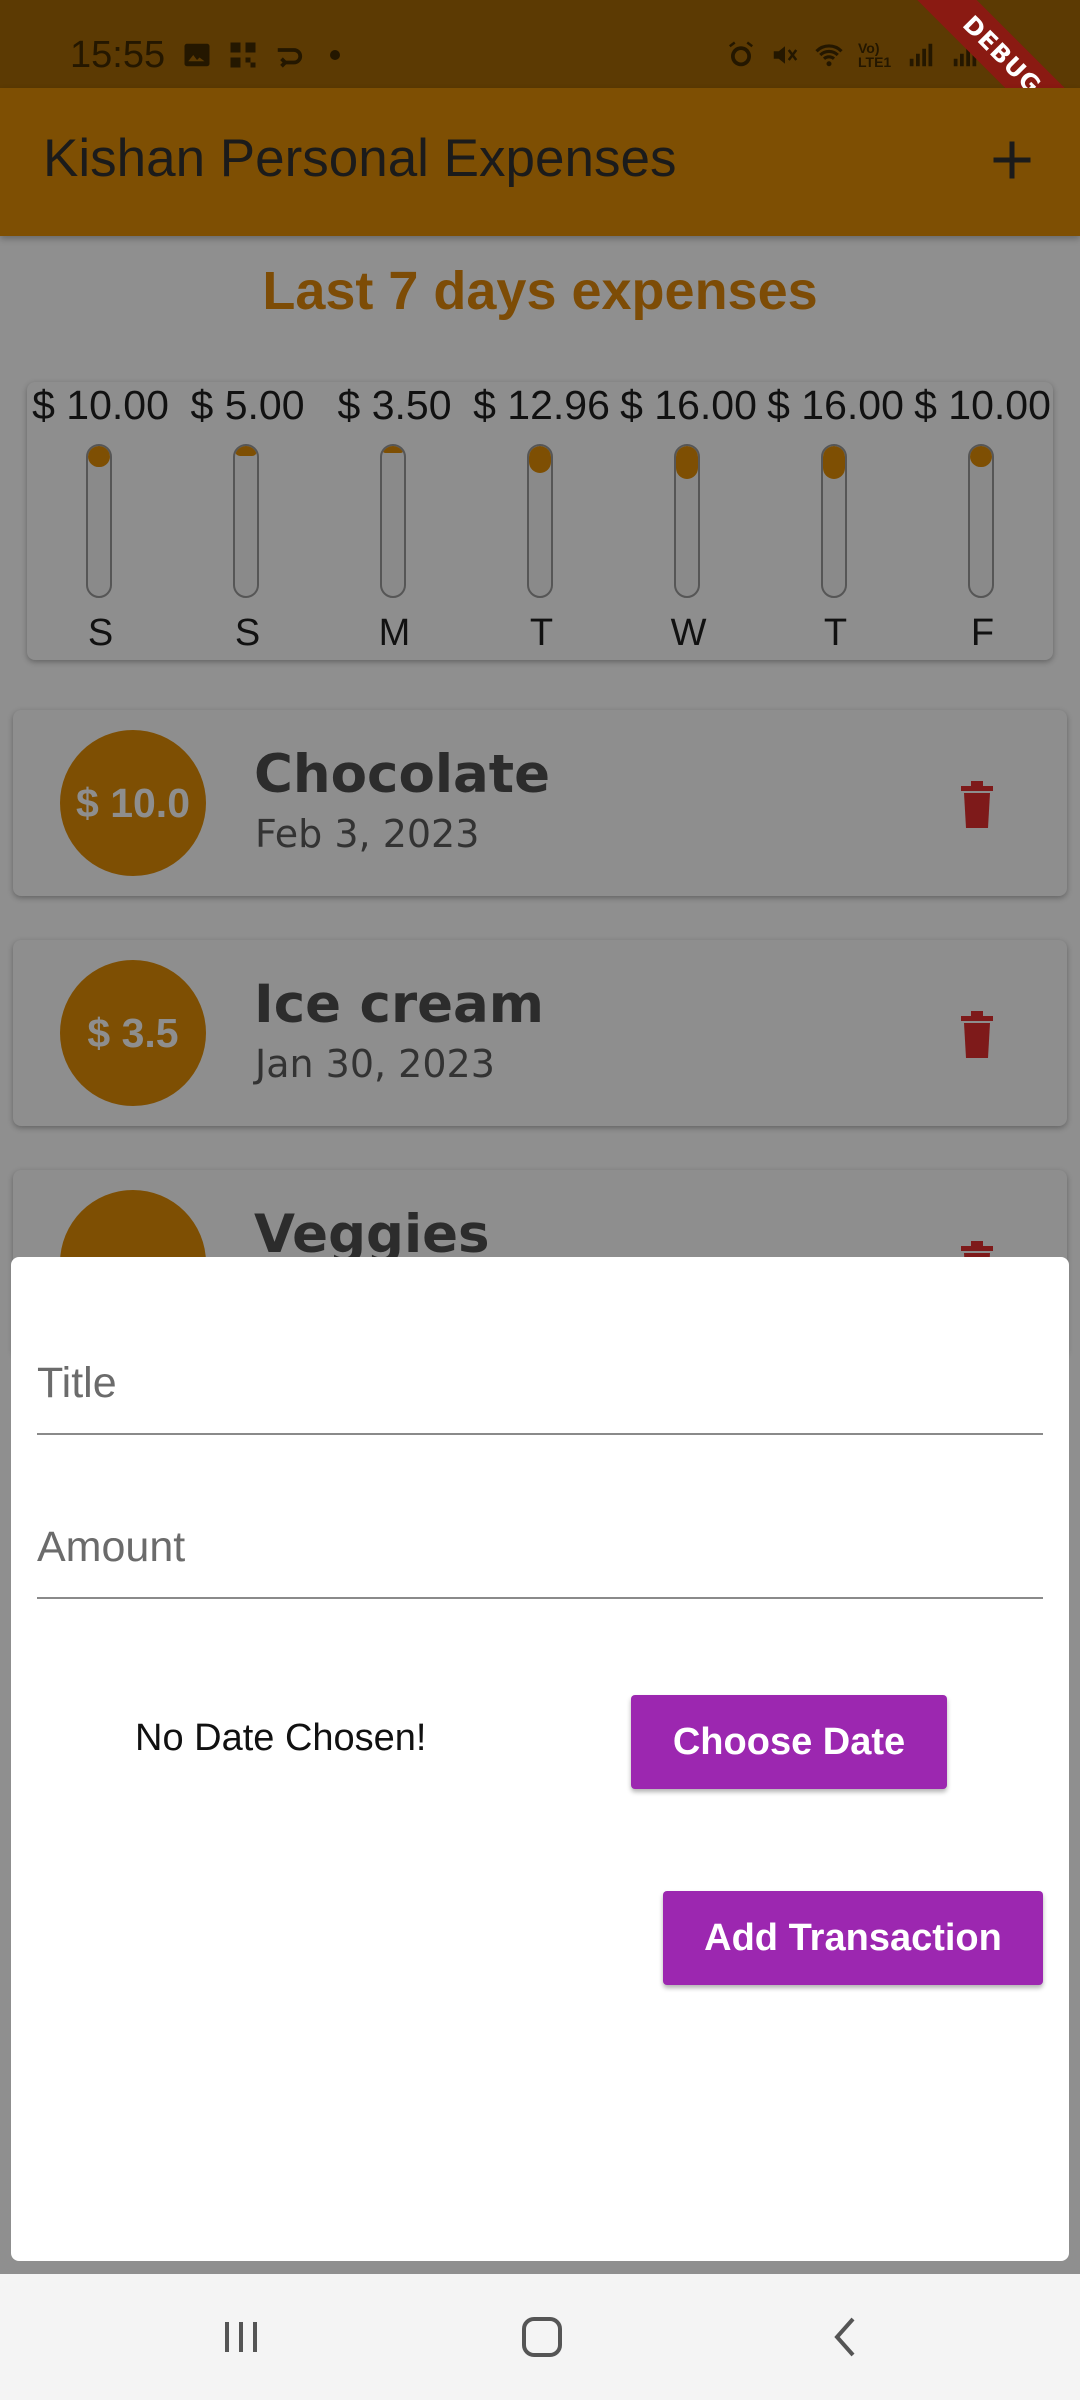  Describe the element at coordinates (829, 55) in the screenshot. I see `wifi-icon` at that location.